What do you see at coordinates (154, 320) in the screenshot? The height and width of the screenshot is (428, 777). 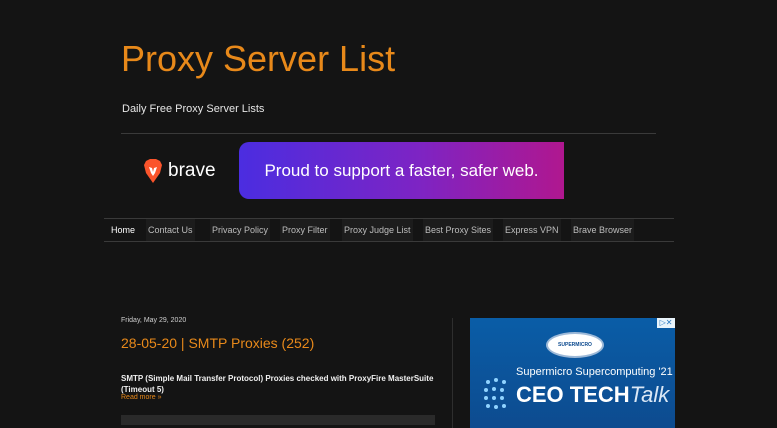 I see `post-date: Friday, May 29, 2020` at bounding box center [154, 320].